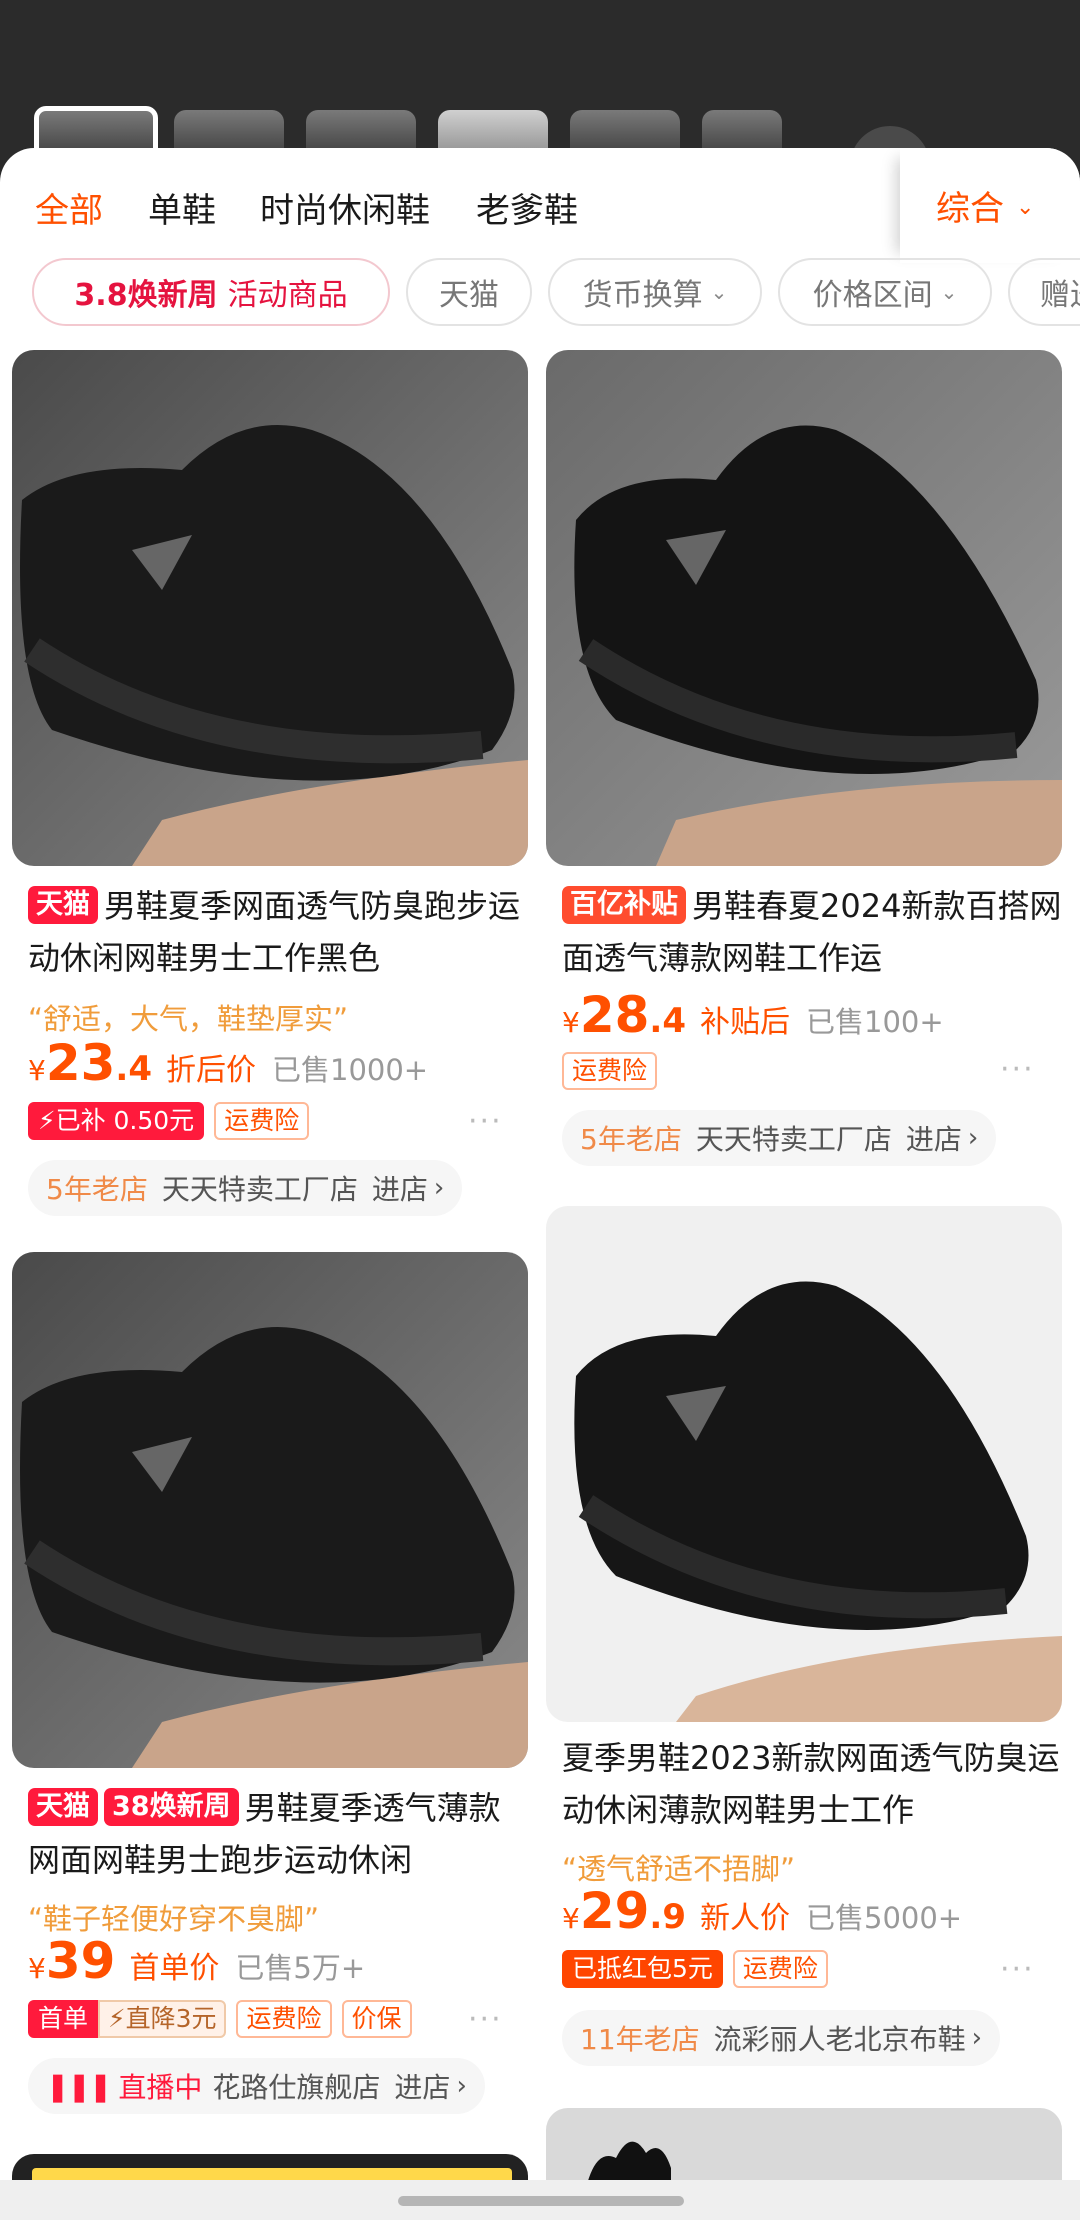 This screenshot has height=2220, width=1080. What do you see at coordinates (469, 295) in the screenshot?
I see `filter-chip-label: 天猫` at bounding box center [469, 295].